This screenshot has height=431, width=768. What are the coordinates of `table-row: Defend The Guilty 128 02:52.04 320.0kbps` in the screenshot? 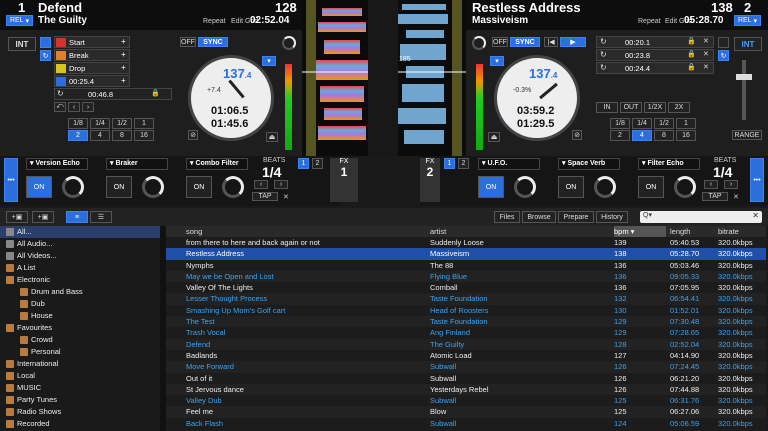 It's located at (466, 344).